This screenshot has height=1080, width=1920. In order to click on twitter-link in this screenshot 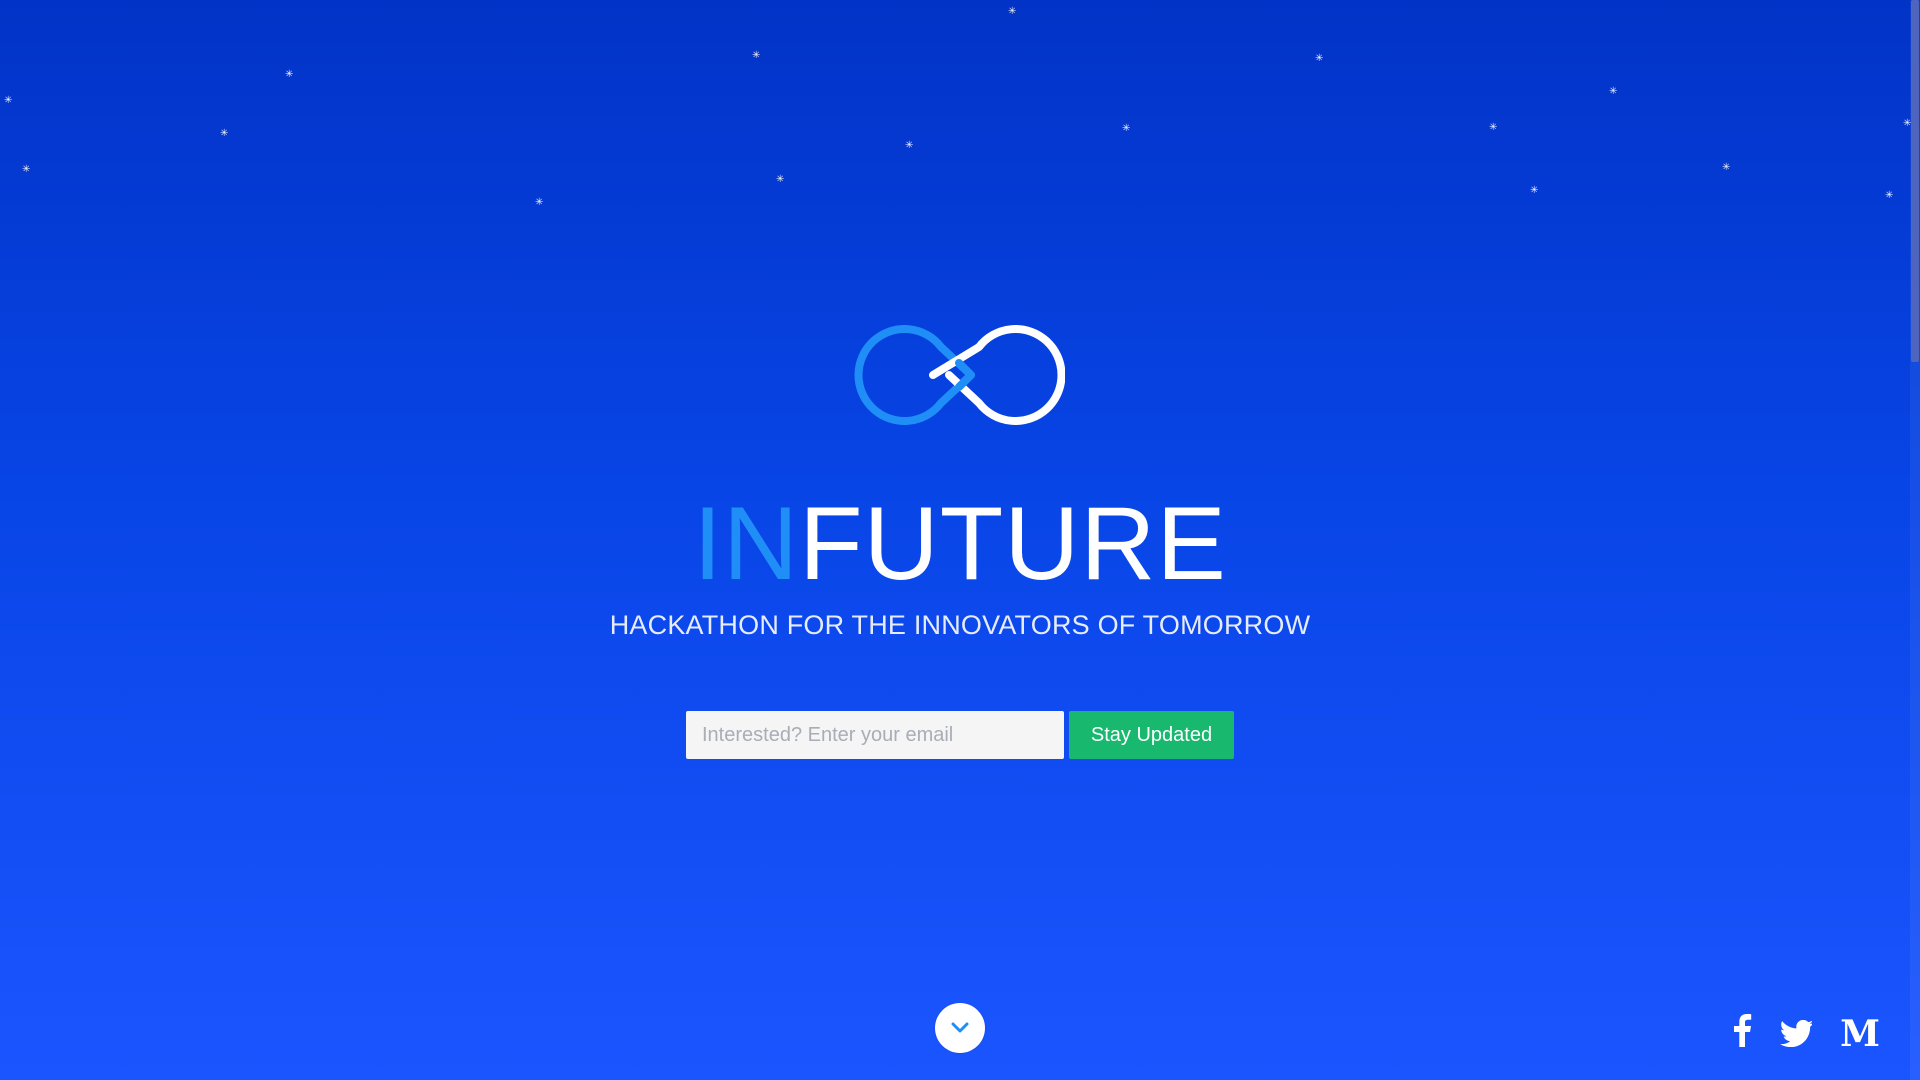, I will do `click(1797, 1035)`.